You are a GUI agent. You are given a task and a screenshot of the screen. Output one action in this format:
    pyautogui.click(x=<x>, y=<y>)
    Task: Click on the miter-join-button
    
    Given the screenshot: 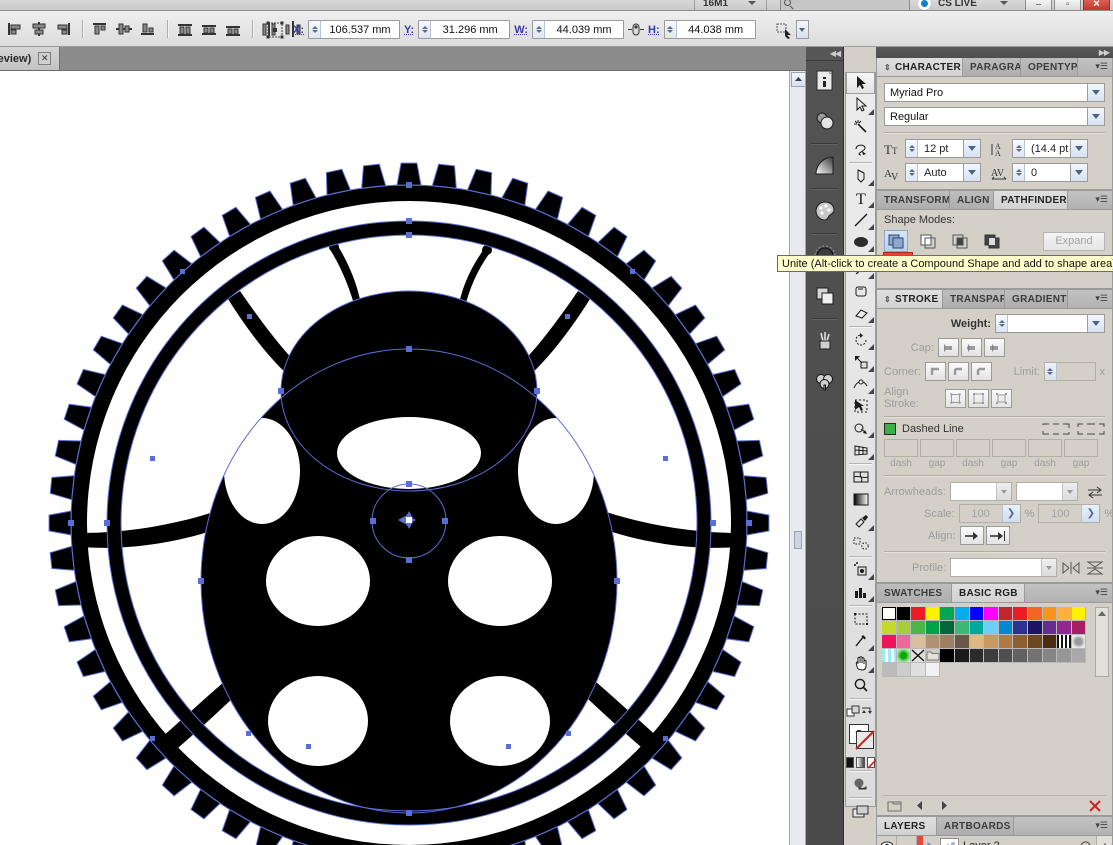 What is the action you would take?
    pyautogui.click(x=935, y=371)
    